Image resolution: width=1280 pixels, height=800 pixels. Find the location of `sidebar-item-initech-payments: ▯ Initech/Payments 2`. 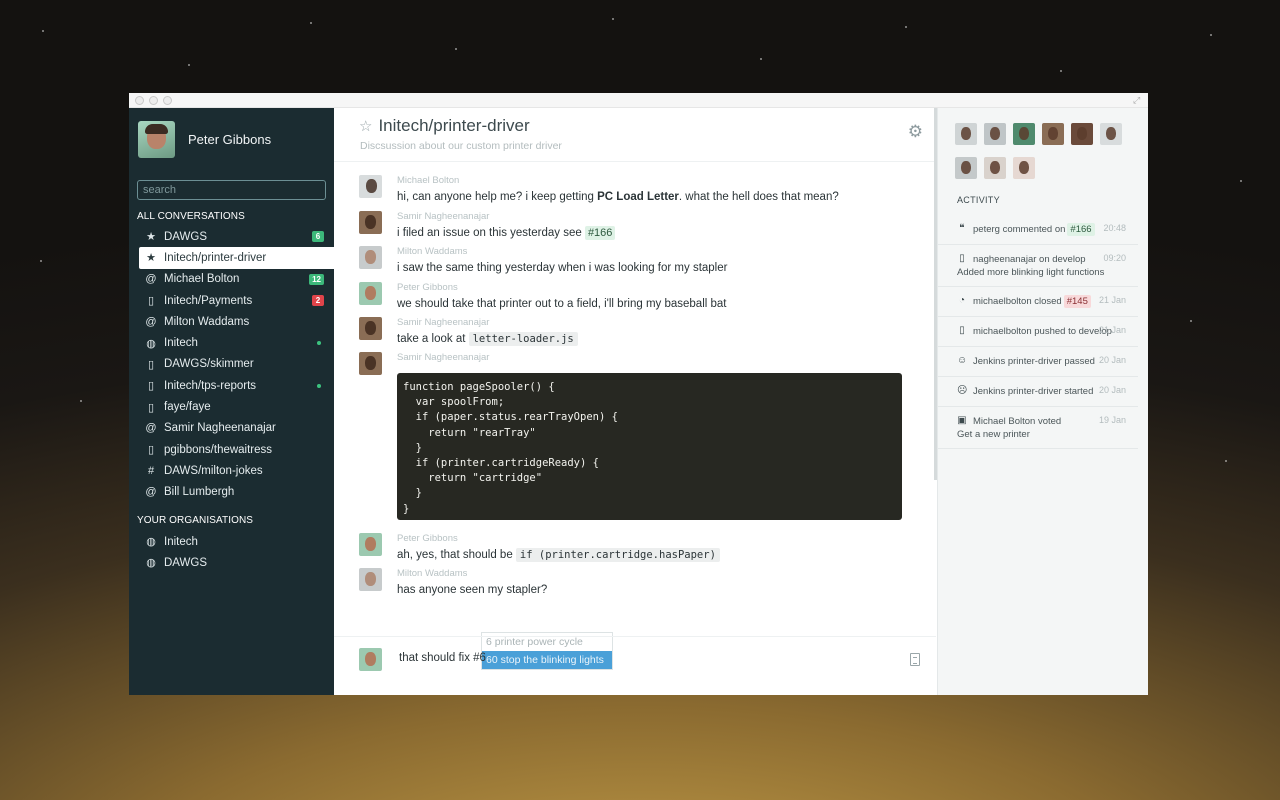

sidebar-item-initech-payments: ▯ Initech/Payments 2 is located at coordinates (231, 300).